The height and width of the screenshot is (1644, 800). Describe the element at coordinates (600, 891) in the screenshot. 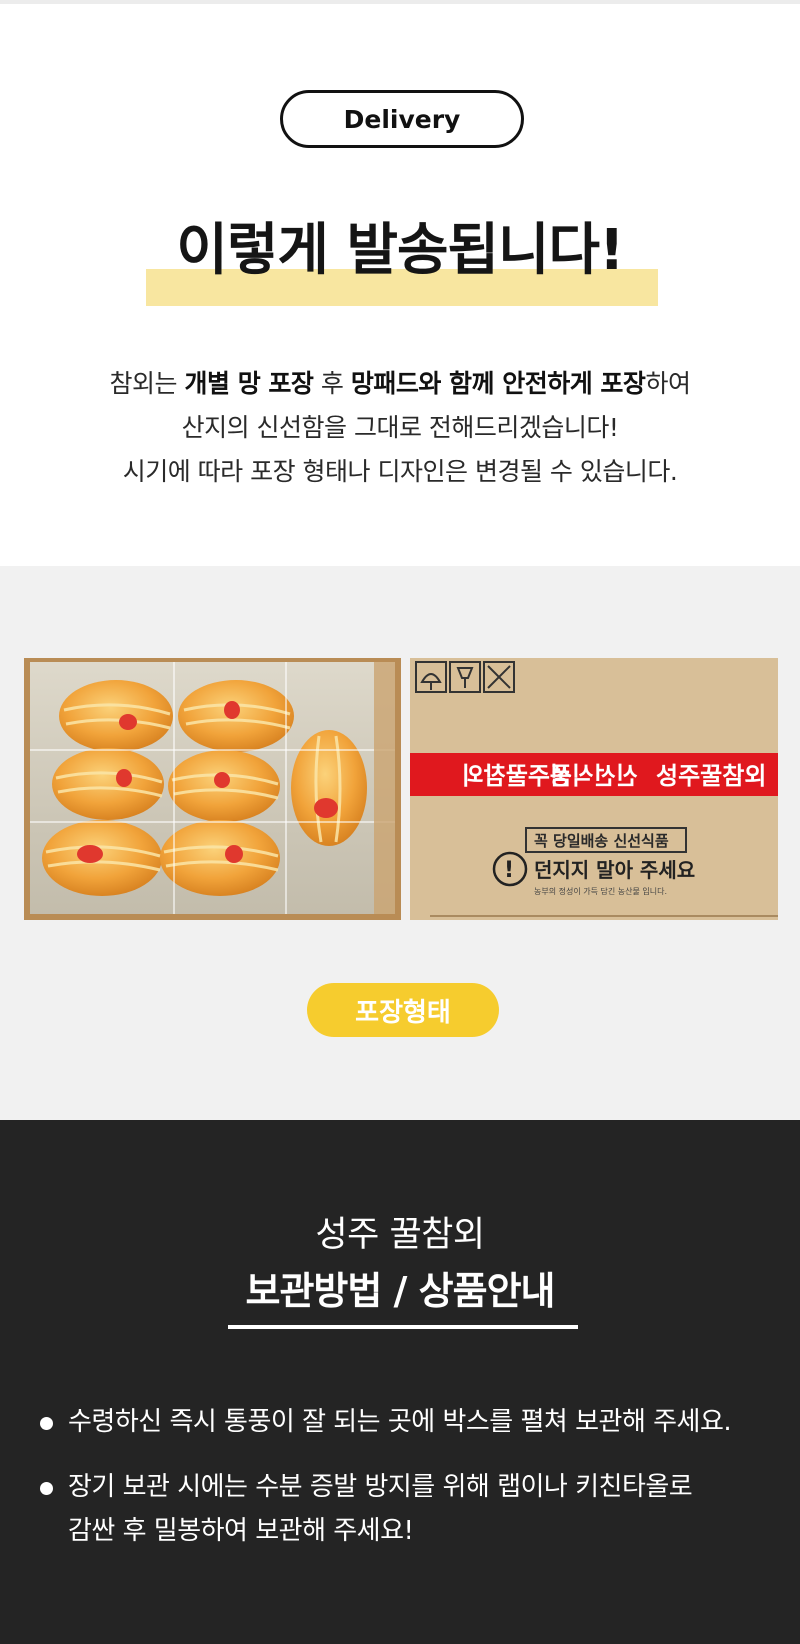

I see `box-label-line3: 농부의 정성이 가득 담긴 농산물 입니다.` at that location.